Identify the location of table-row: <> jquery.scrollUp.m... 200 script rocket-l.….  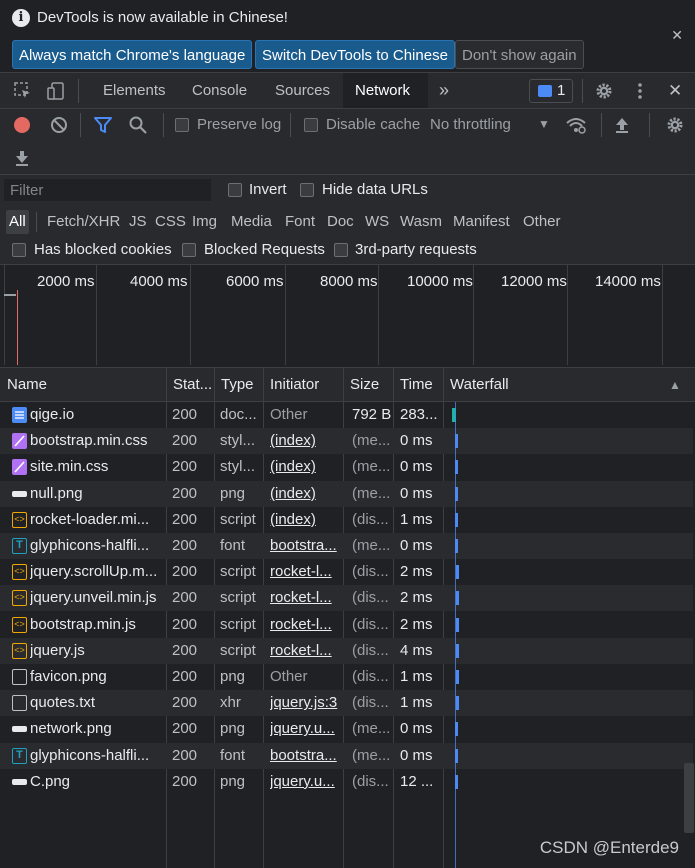
(346, 572).